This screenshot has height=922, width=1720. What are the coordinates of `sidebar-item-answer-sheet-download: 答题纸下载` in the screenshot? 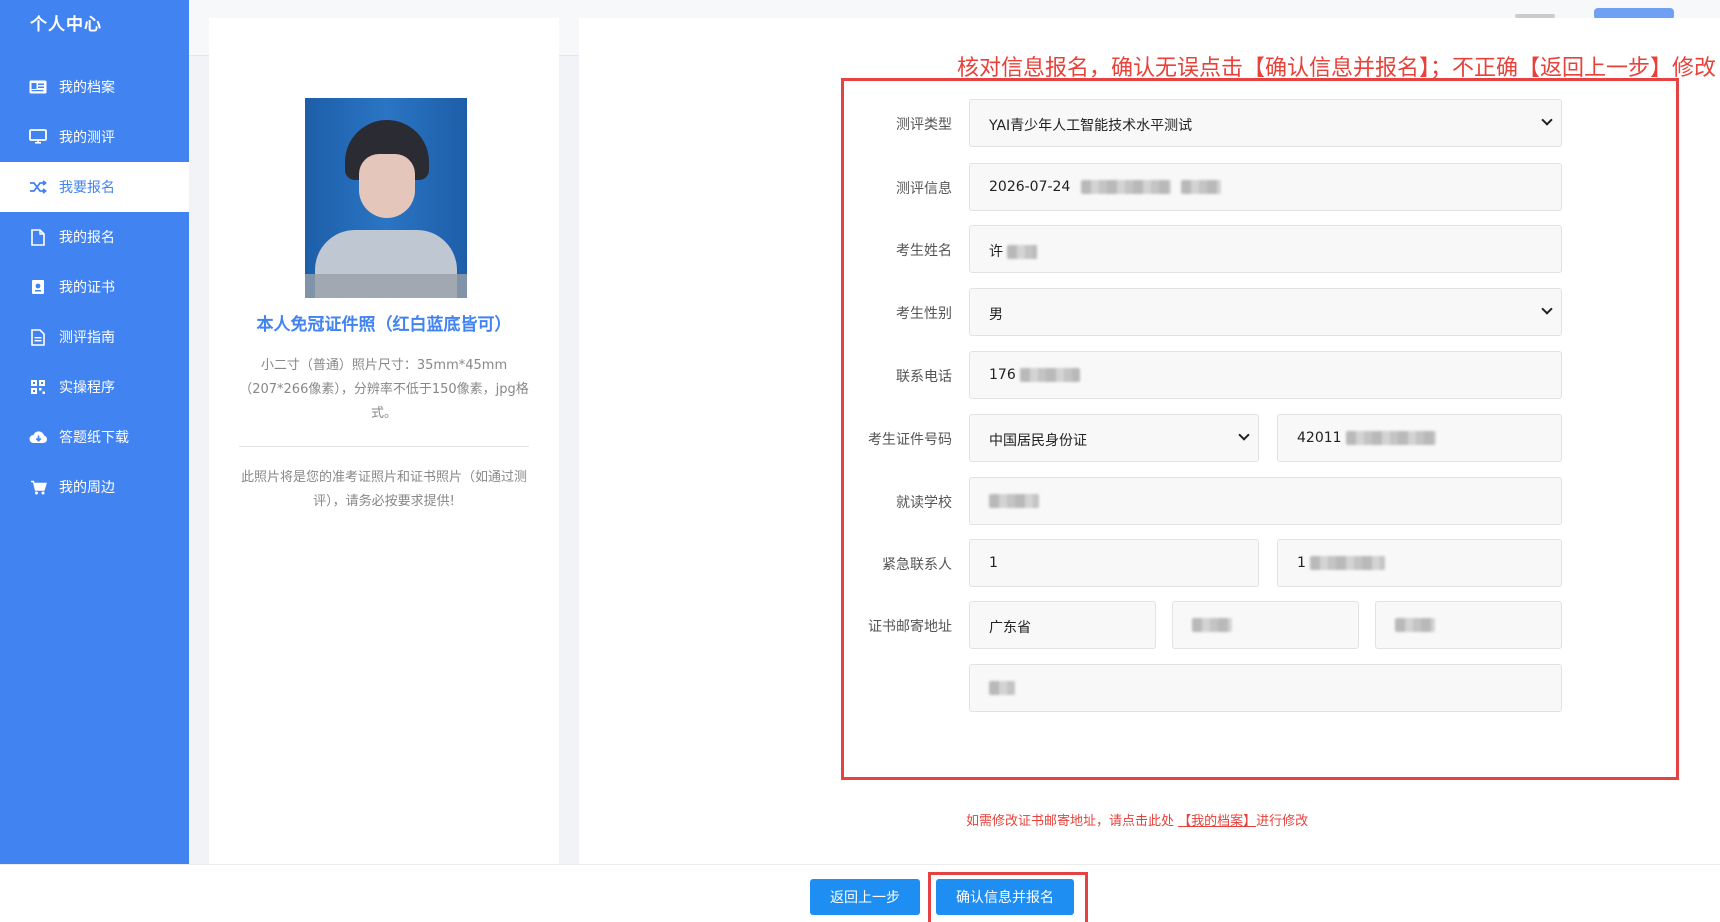 It's located at (94, 437).